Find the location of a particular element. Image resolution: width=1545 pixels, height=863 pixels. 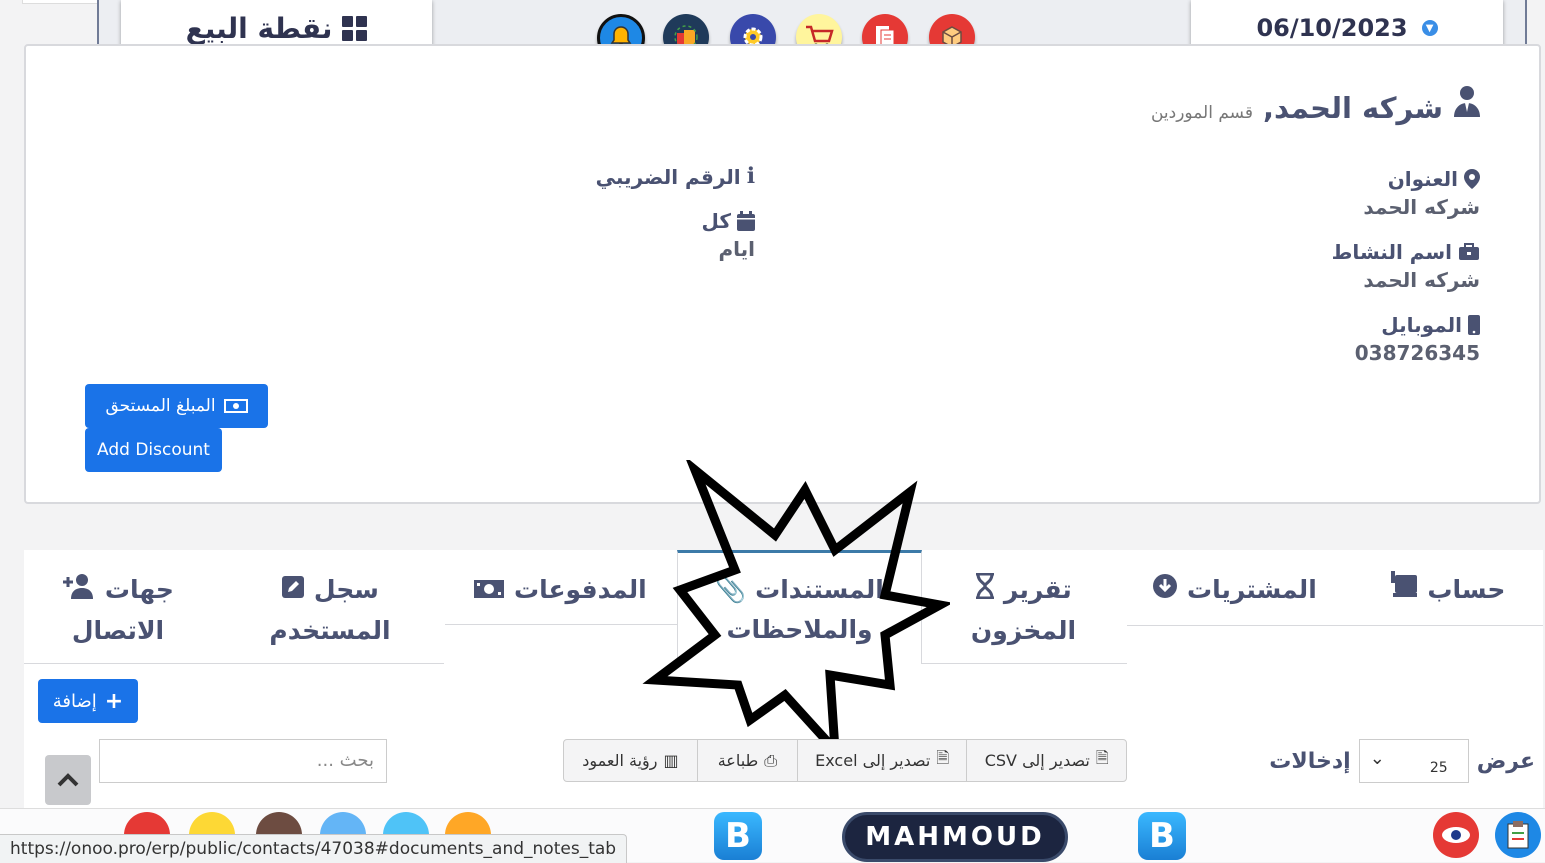

csv-file-icon: 🗎 is located at coordinates (1102, 757).